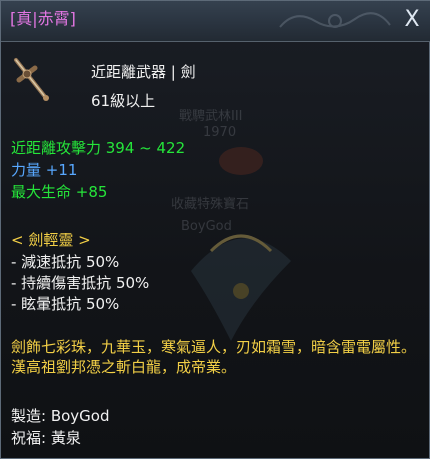 The width and height of the screenshot is (430, 459). What do you see at coordinates (98, 148) in the screenshot?
I see `stat-attack: 近距離攻擊力 394 ~ 422` at bounding box center [98, 148].